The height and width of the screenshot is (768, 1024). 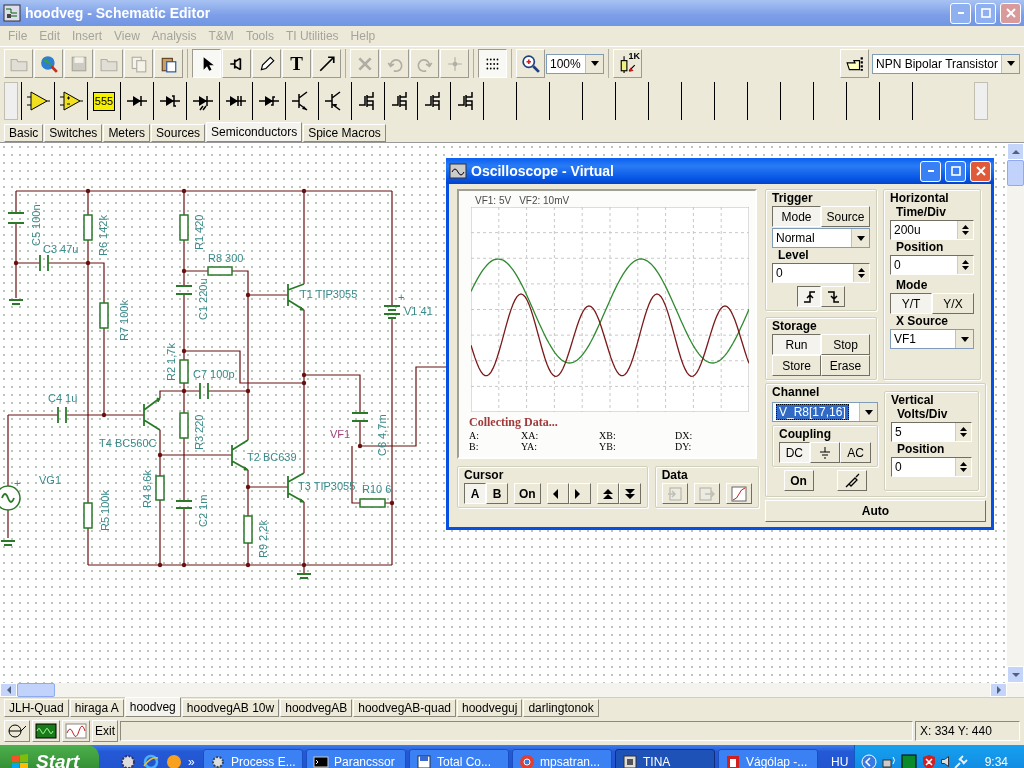 I want to click on component-label: R9 2,2k, so click(x=263, y=539).